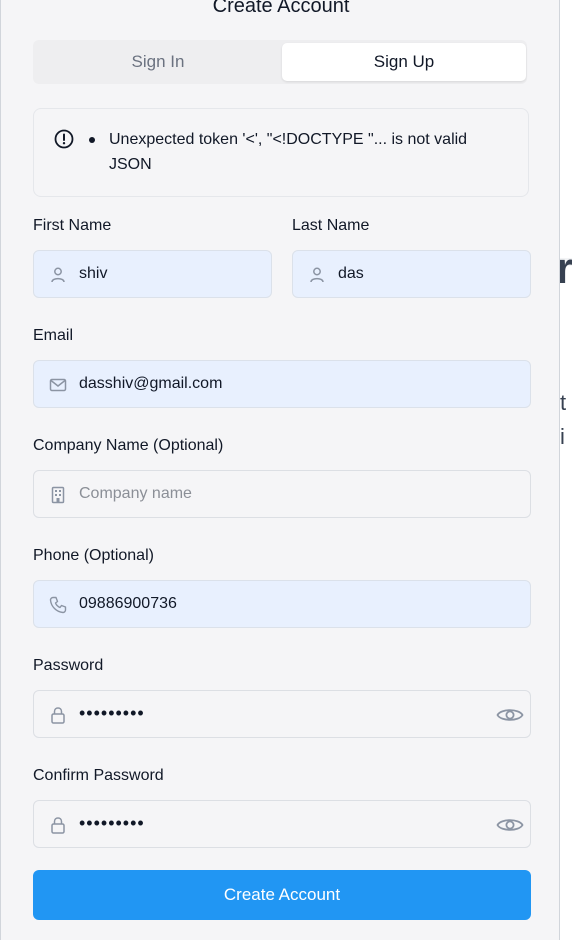  I want to click on phone-field: 09886900736, so click(282, 604).